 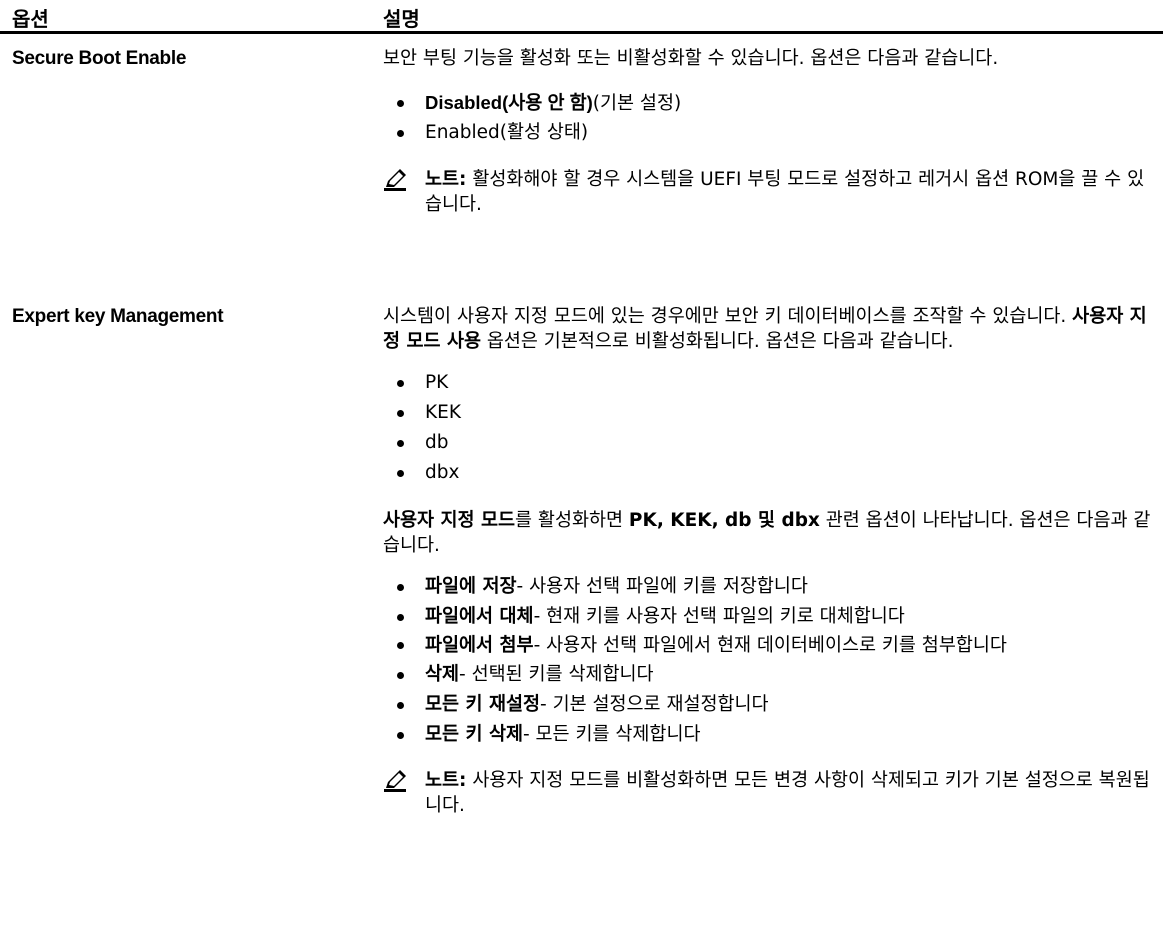 I want to click on list-item: 파일에서 첨부- 사용자 선택 파일에서 현재 데이터베이스로 키를 첨부합니다, so click(x=768, y=646).